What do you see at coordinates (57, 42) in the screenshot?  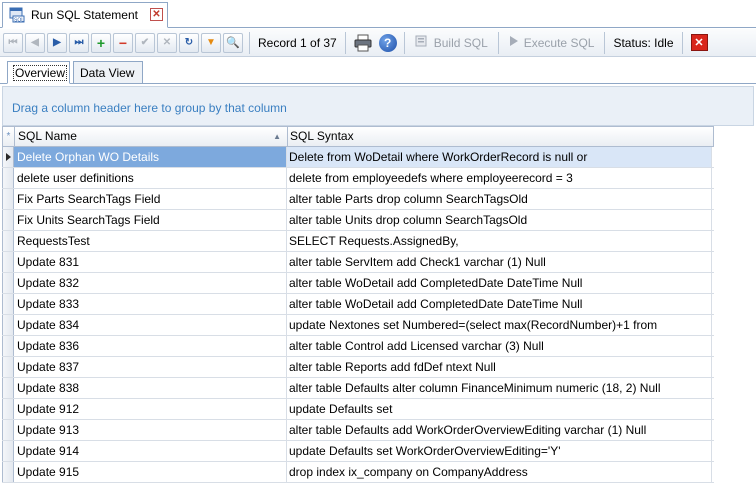 I see `next-record-button: ▶` at bounding box center [57, 42].